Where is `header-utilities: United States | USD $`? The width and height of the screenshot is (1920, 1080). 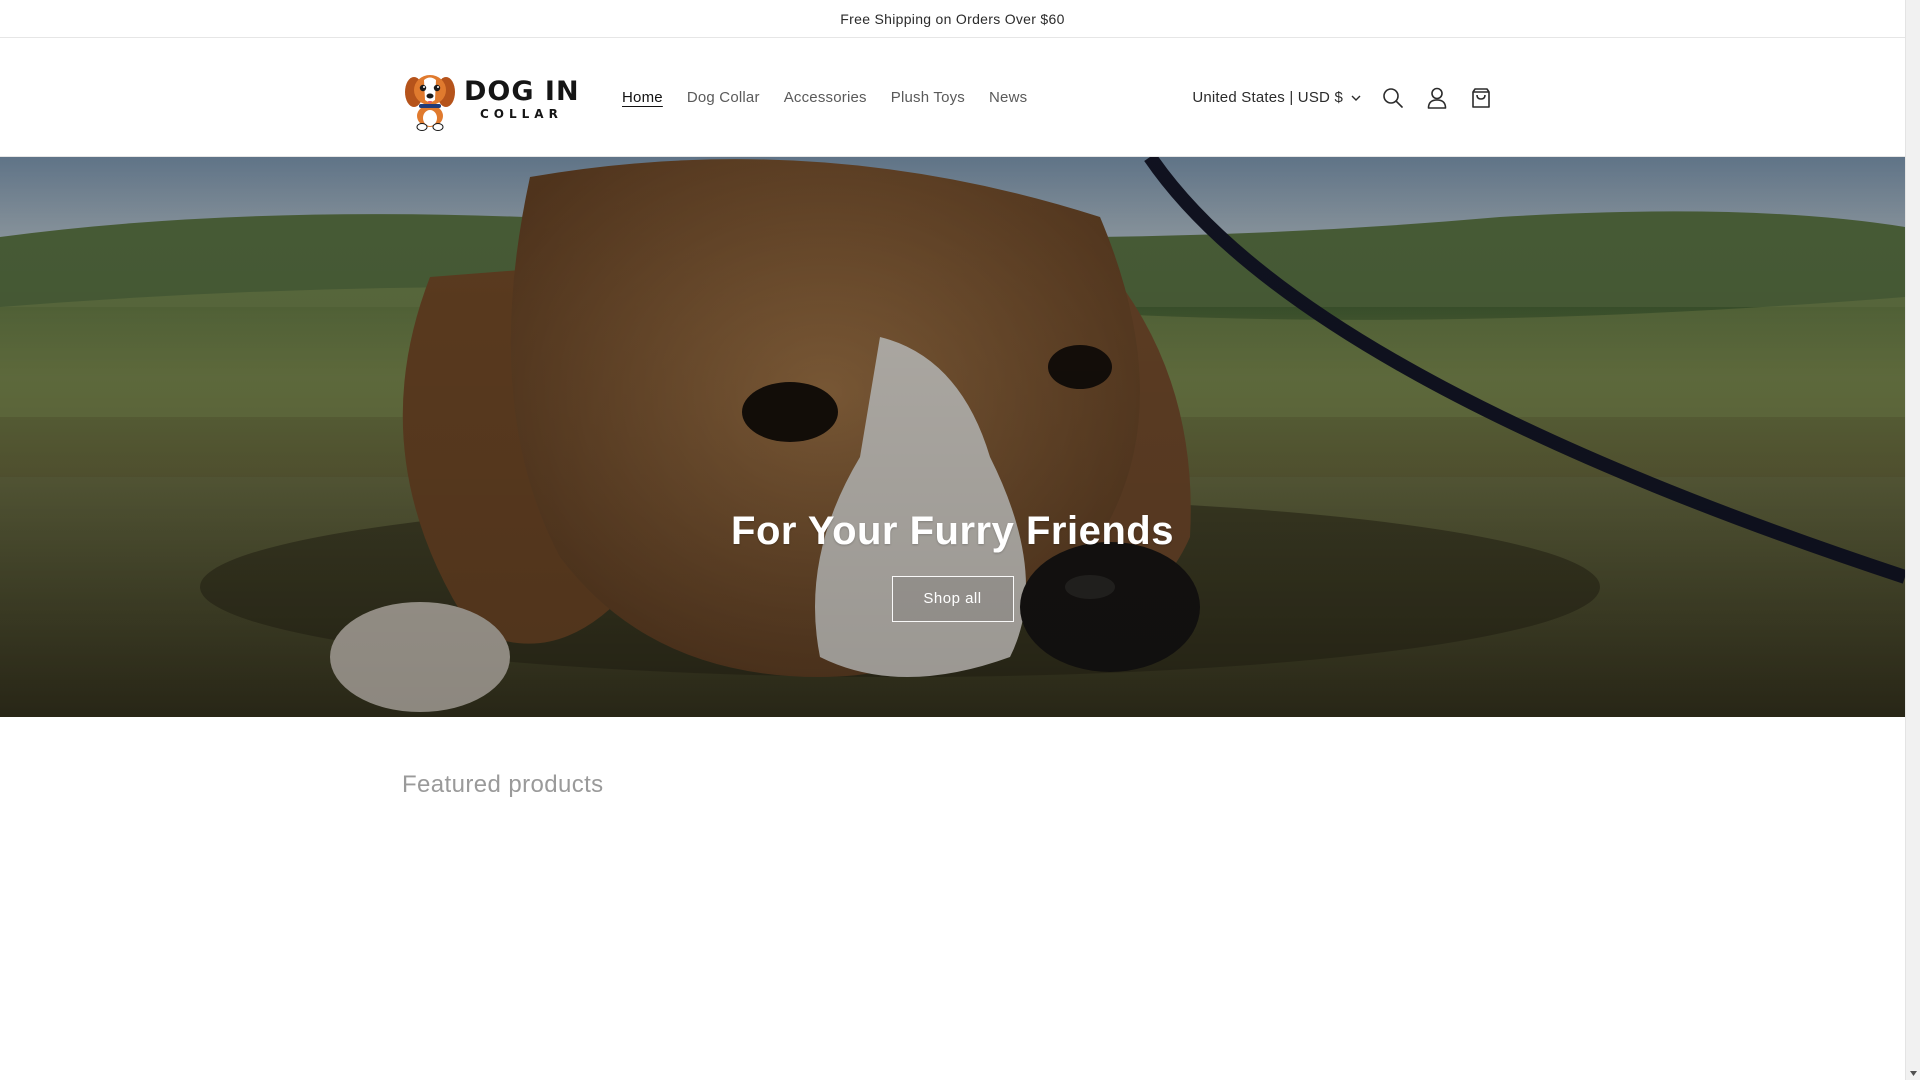
header-utilities: United States | USD $ is located at coordinates (1347, 97).